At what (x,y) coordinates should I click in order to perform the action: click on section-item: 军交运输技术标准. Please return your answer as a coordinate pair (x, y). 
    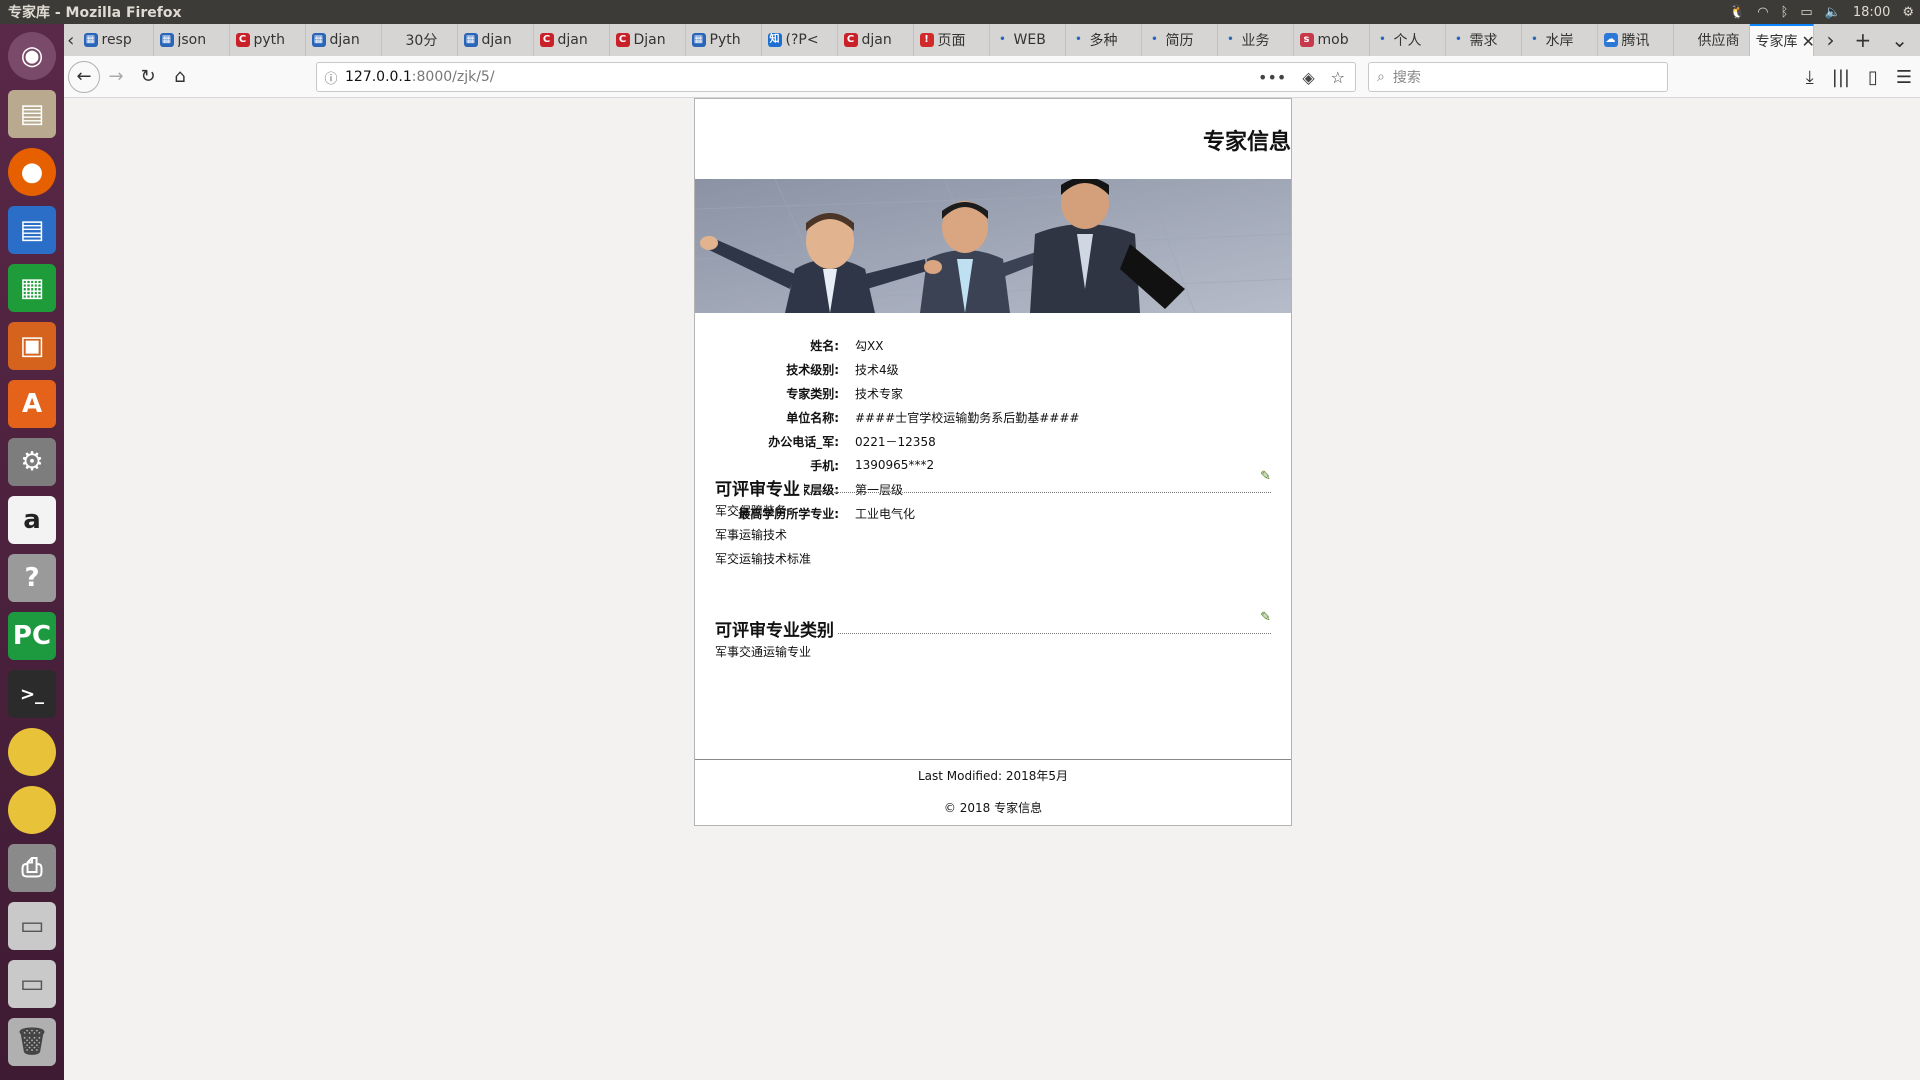
    Looking at the image, I should click on (763, 559).